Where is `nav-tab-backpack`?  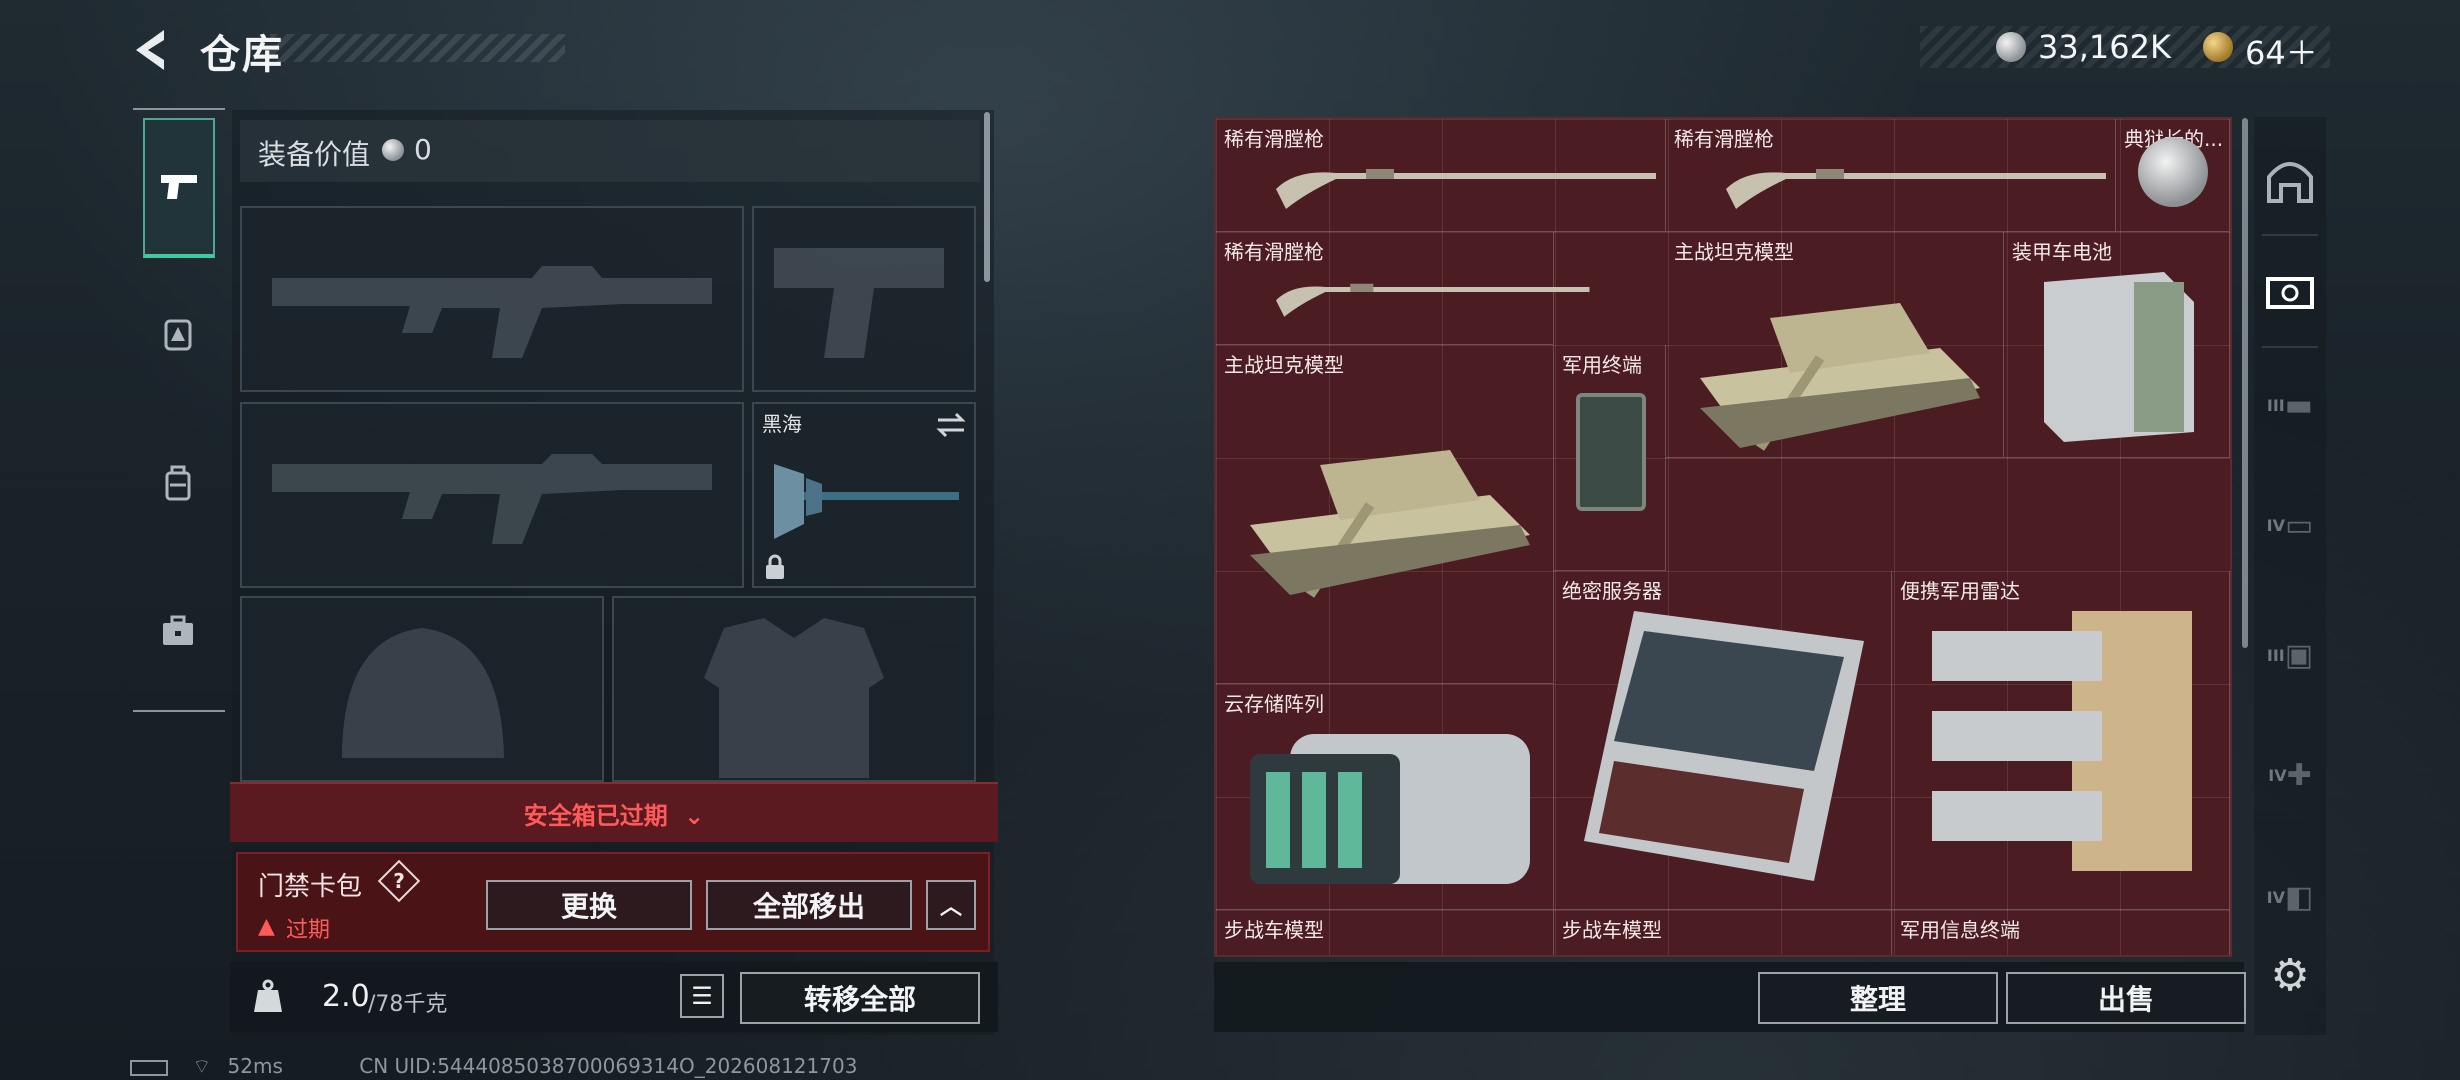
nav-tab-backpack is located at coordinates (178, 483).